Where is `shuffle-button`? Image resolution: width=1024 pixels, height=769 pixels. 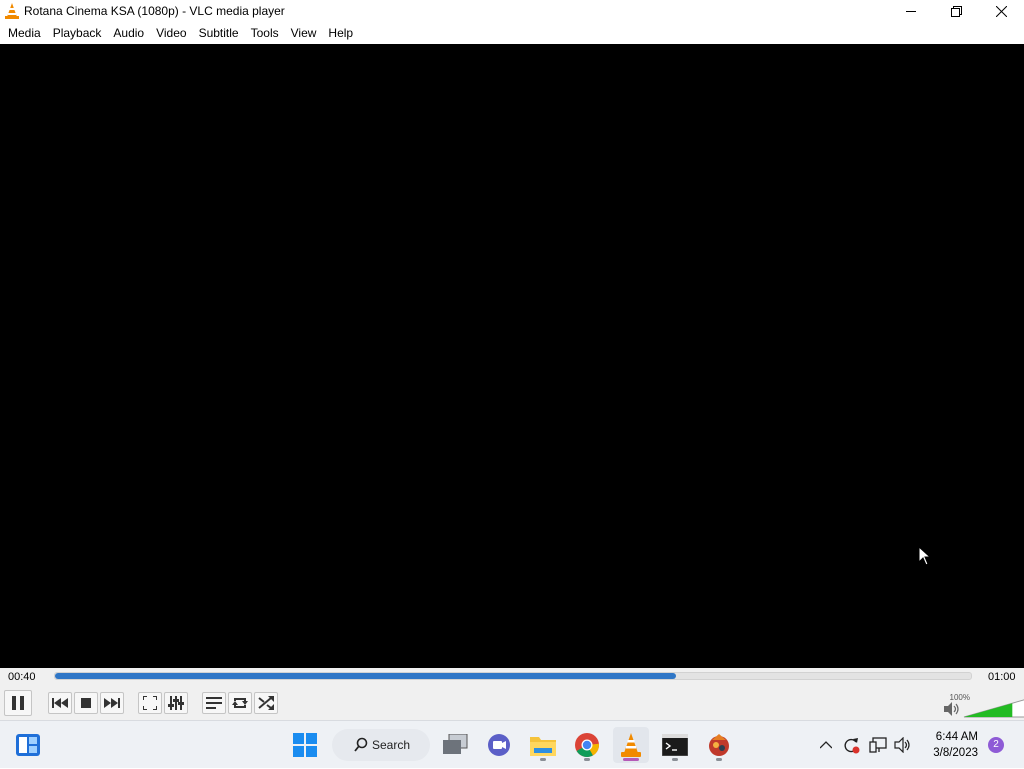
shuffle-button is located at coordinates (266, 703).